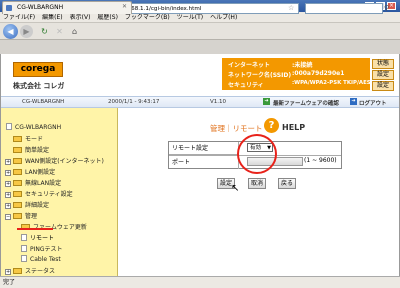  What do you see at coordinates (200, 282) in the screenshot?
I see `browser-status-bar: 完了` at bounding box center [200, 282].